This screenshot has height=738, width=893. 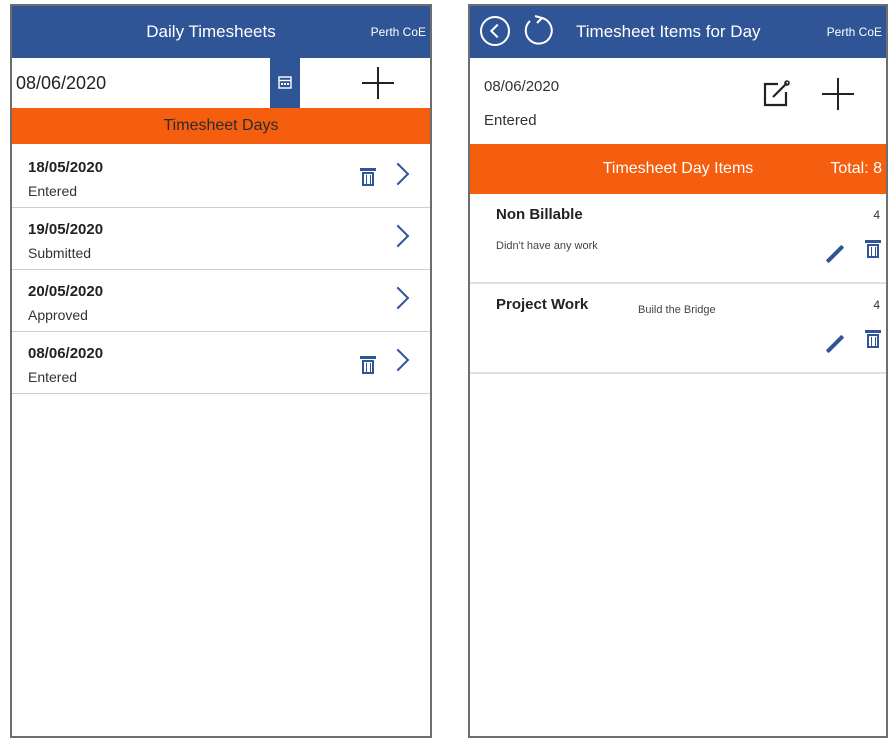 What do you see at coordinates (776, 94) in the screenshot?
I see `edit-note-icon` at bounding box center [776, 94].